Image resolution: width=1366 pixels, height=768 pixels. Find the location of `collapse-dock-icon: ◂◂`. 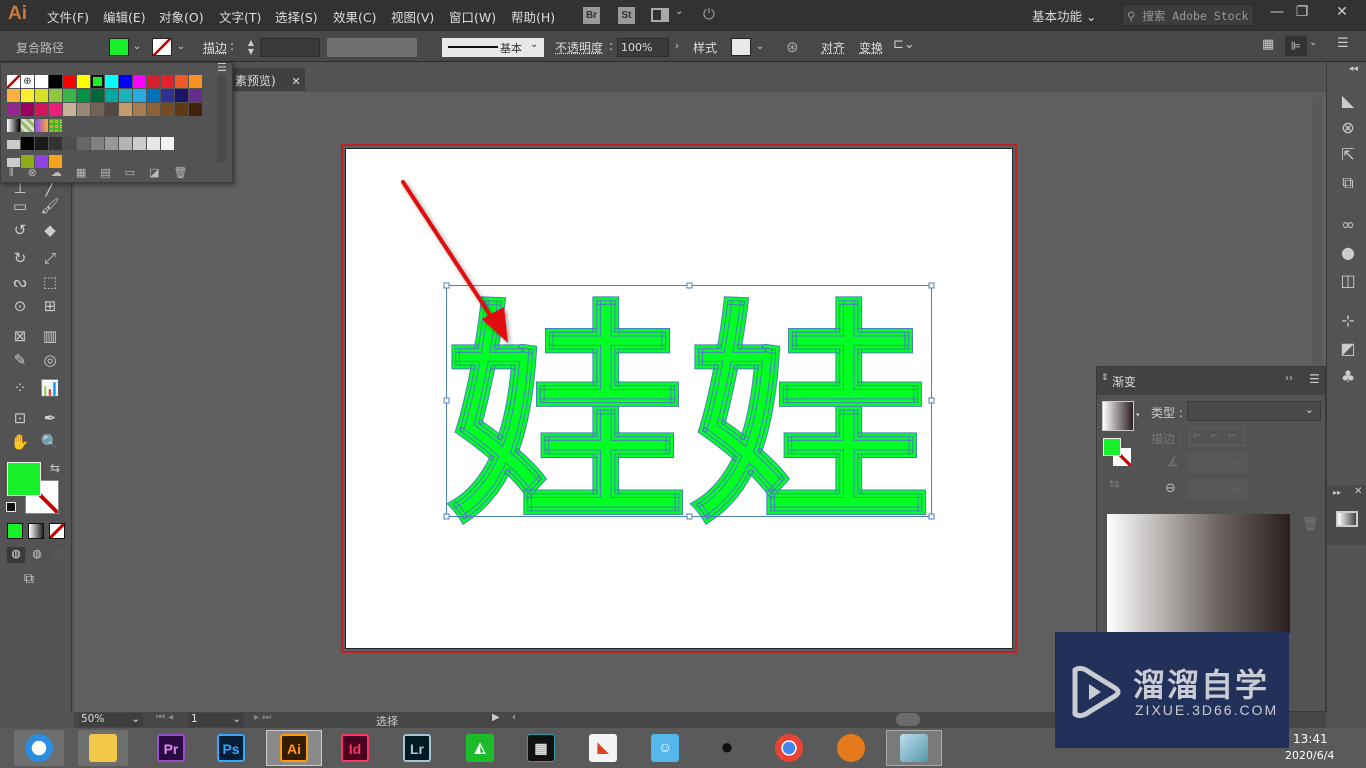

collapse-dock-icon: ◂◂ is located at coordinates (1353, 69).